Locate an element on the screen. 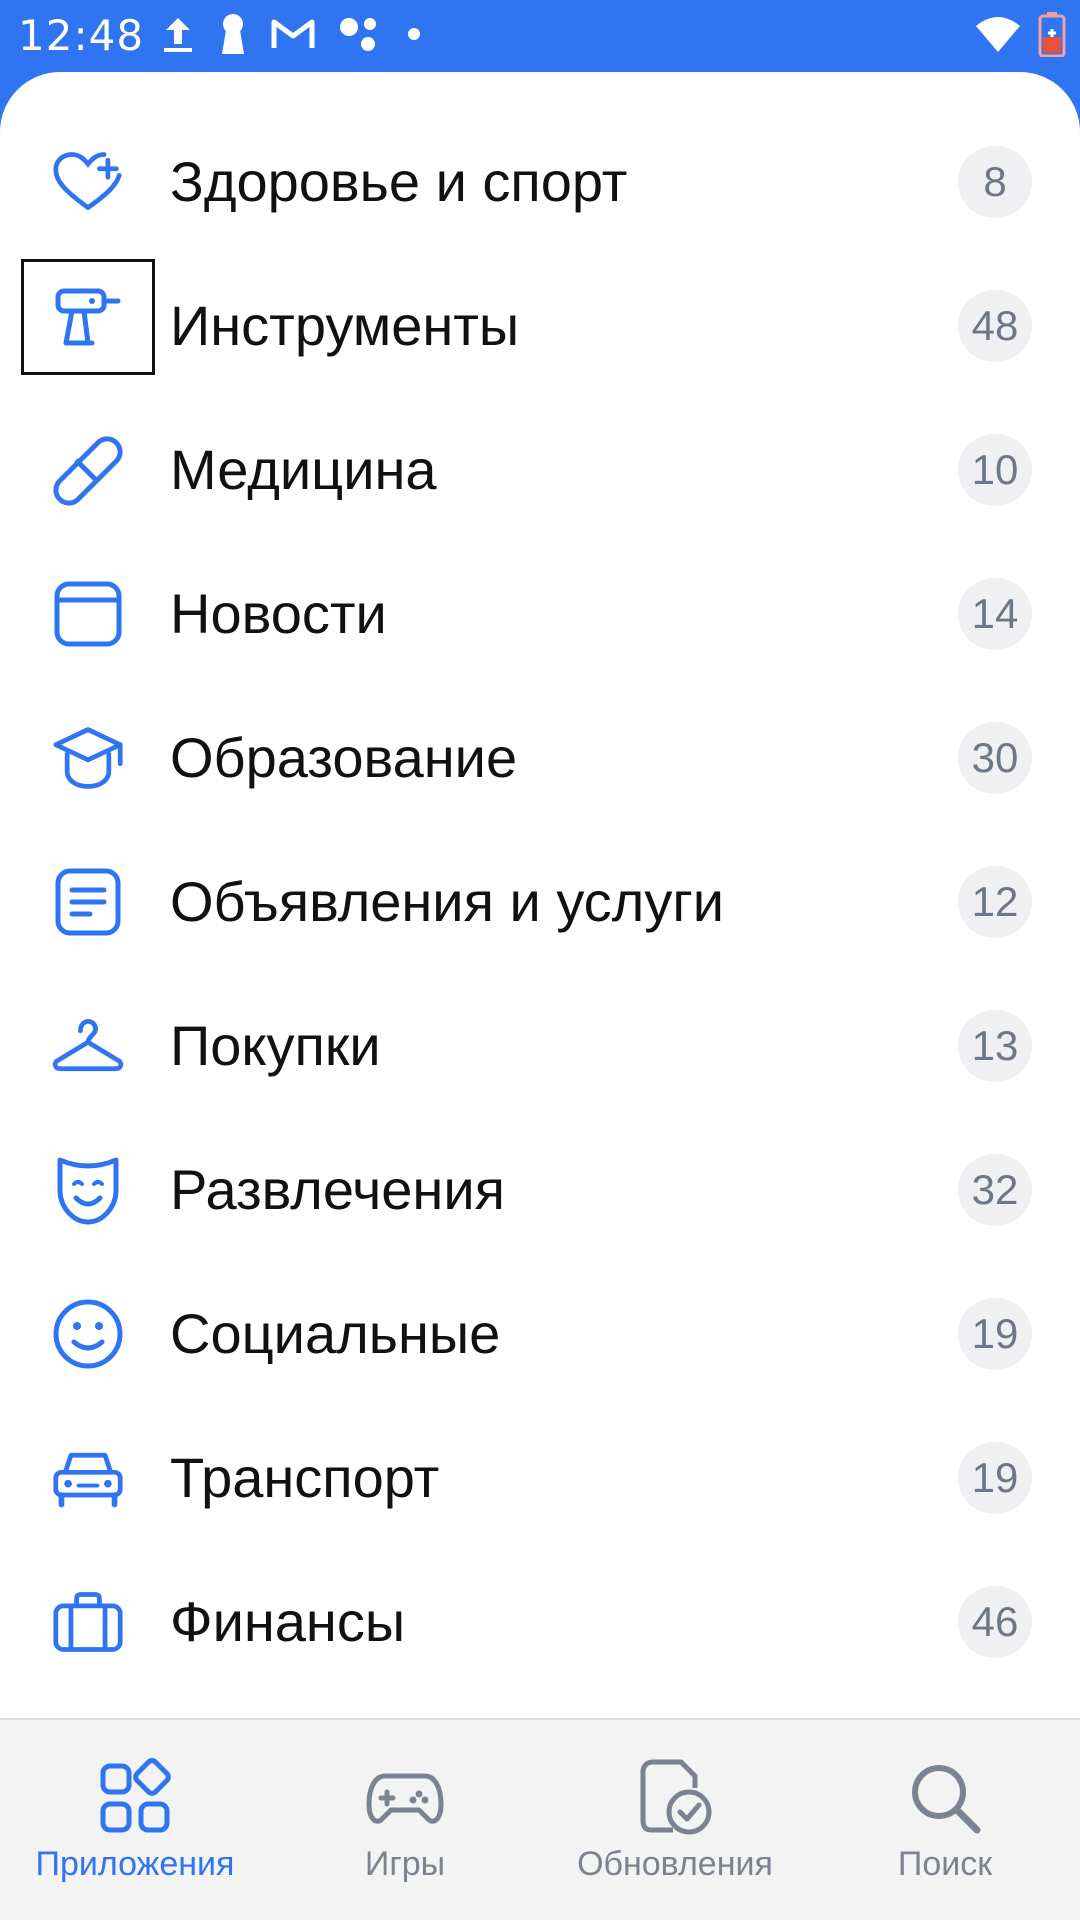  nav-tab-apps: Приложения is located at coordinates (135, 1820).